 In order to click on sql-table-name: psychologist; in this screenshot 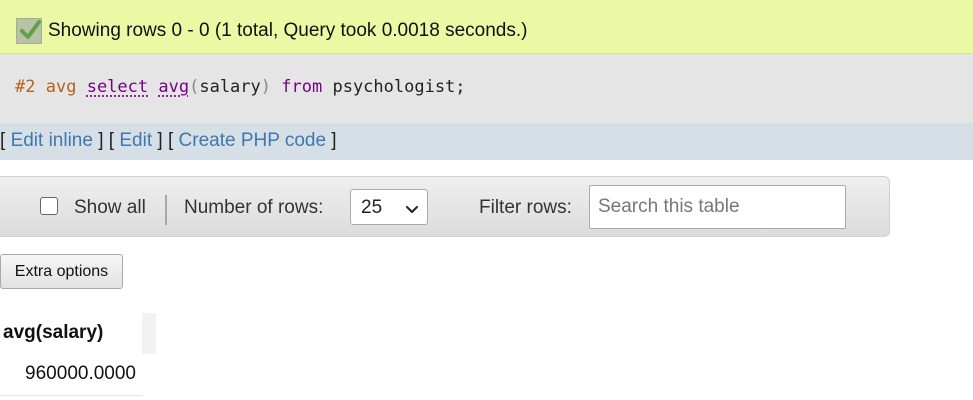, I will do `click(399, 87)`.